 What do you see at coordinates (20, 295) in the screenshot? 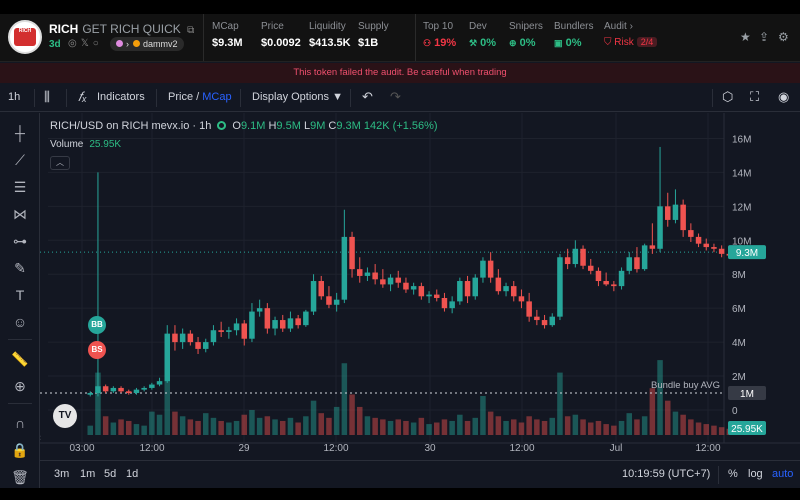
I see `text-icon: T` at bounding box center [20, 295].